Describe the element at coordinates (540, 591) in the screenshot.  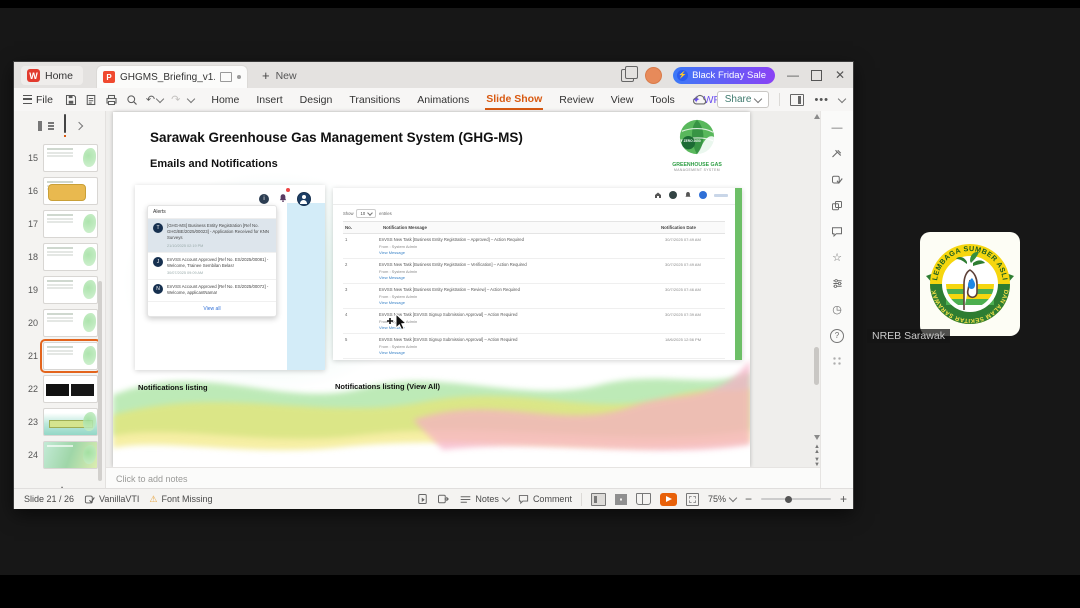
I see `letterbox-bottom` at that location.